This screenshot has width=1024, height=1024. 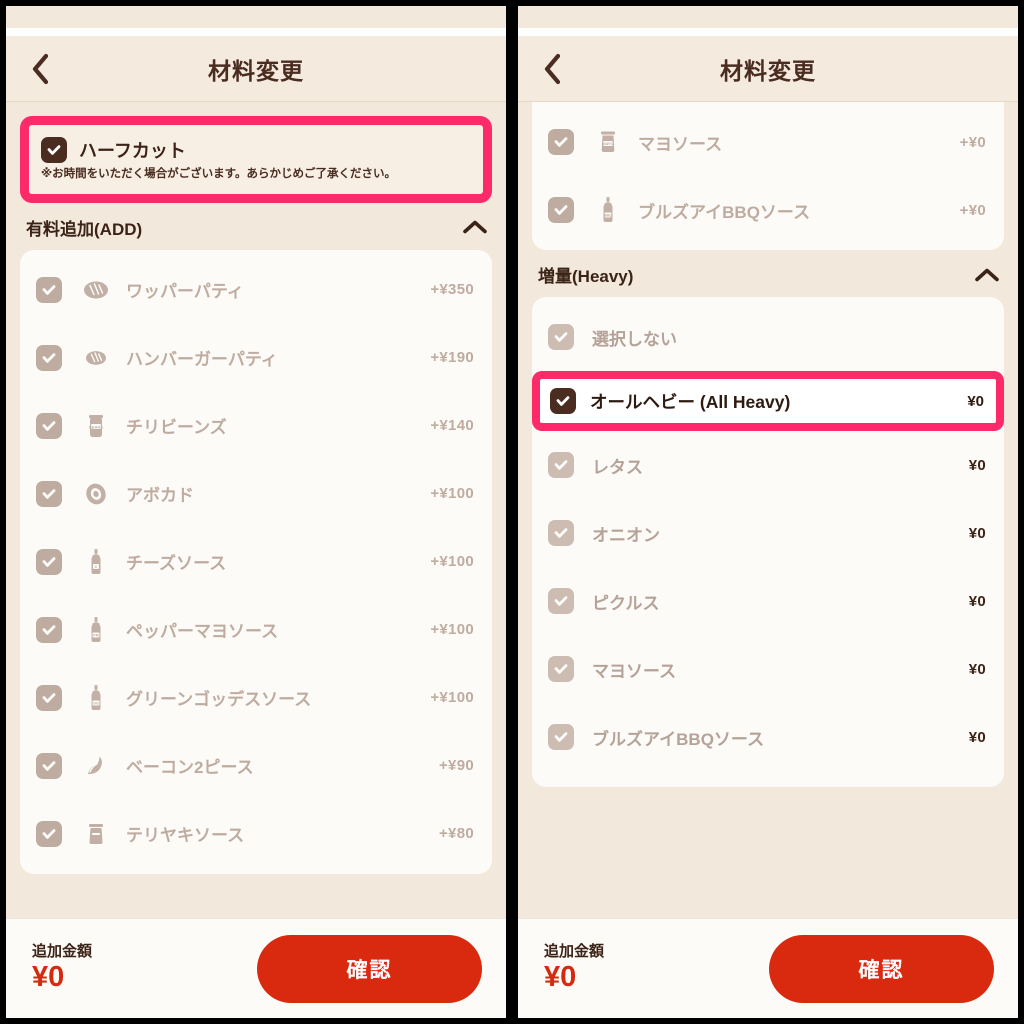 I want to click on table-row: ピクルス ¥0, so click(x=768, y=601).